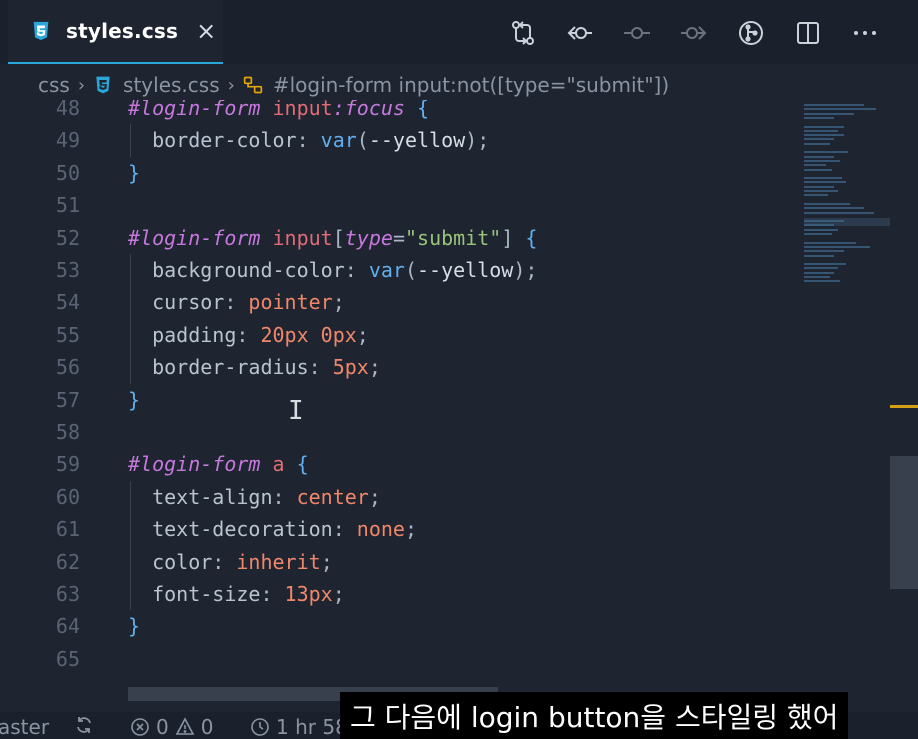  Describe the element at coordinates (67, 529) in the screenshot. I see `line-number: 61` at that location.